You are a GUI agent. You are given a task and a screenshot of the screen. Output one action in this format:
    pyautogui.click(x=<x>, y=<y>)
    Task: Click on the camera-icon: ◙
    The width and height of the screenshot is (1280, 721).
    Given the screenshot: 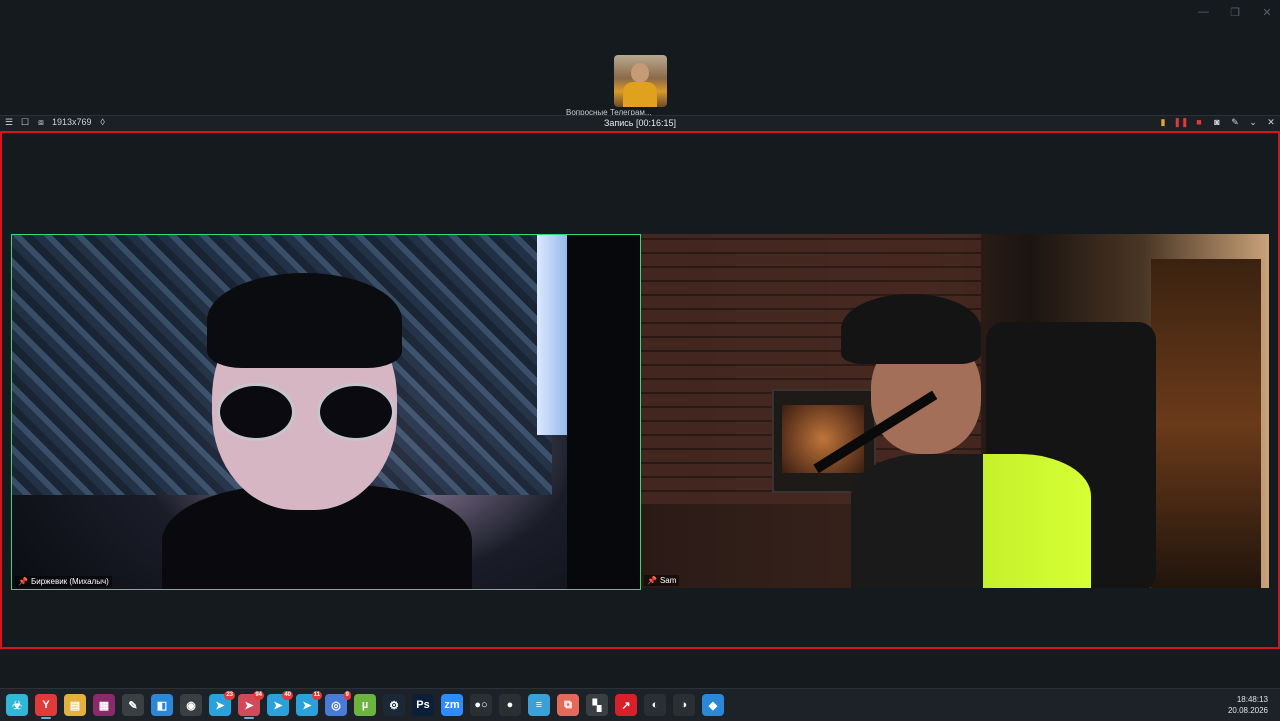 What is the action you would take?
    pyautogui.click(x=1217, y=122)
    